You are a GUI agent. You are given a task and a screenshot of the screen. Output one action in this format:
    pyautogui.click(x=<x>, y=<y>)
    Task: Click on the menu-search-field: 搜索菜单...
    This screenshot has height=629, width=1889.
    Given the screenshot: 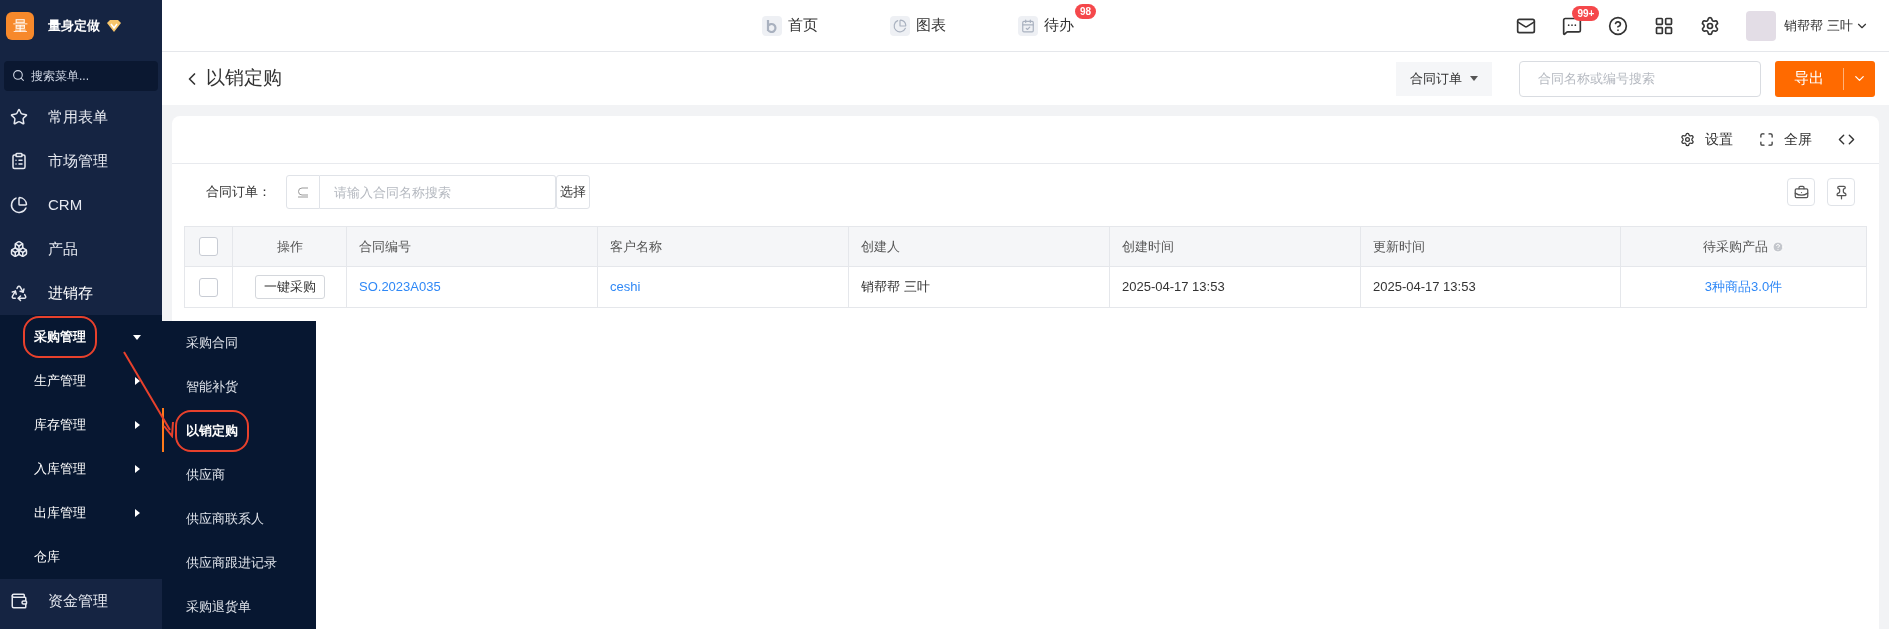 What is the action you would take?
    pyautogui.click(x=81, y=76)
    